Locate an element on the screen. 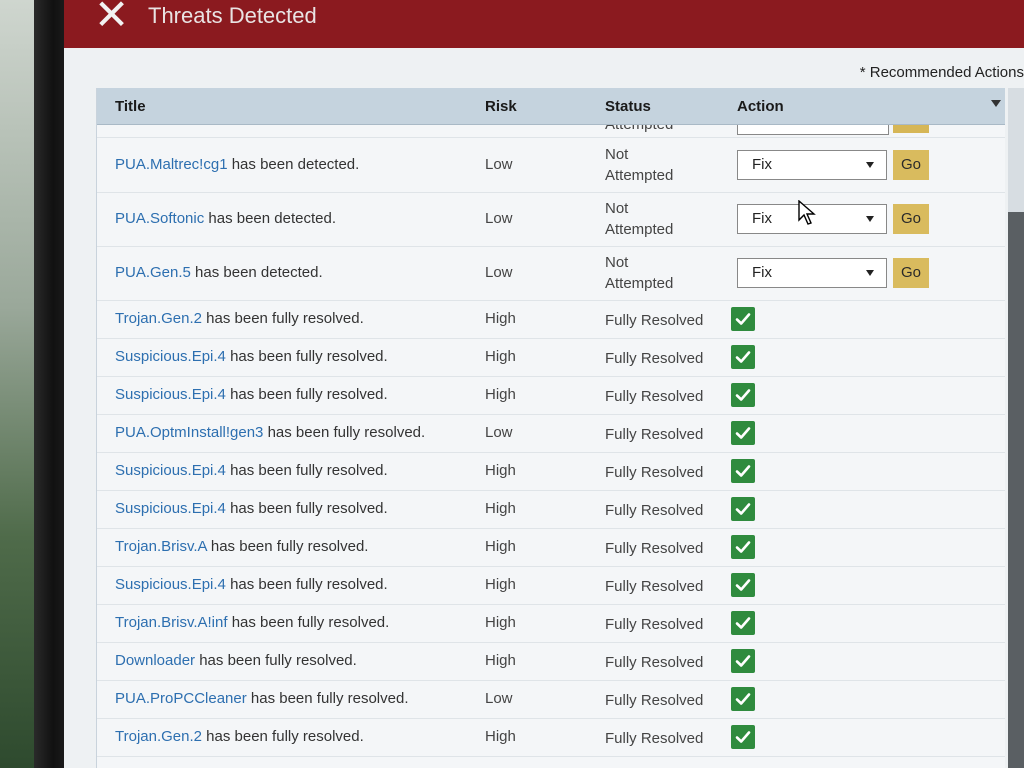 This screenshot has width=1024, height=768. go-button is located at coordinates (911, 129).